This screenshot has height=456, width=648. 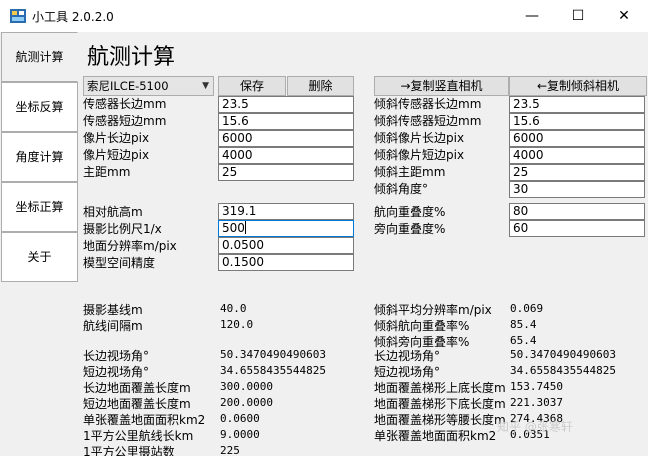 I want to click on result-line-length-value: 9.0000, so click(x=240, y=434).